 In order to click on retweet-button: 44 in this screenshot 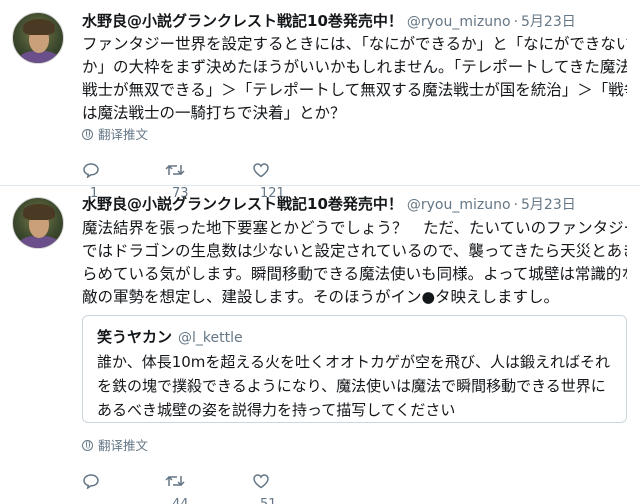, I will do `click(176, 486)`.